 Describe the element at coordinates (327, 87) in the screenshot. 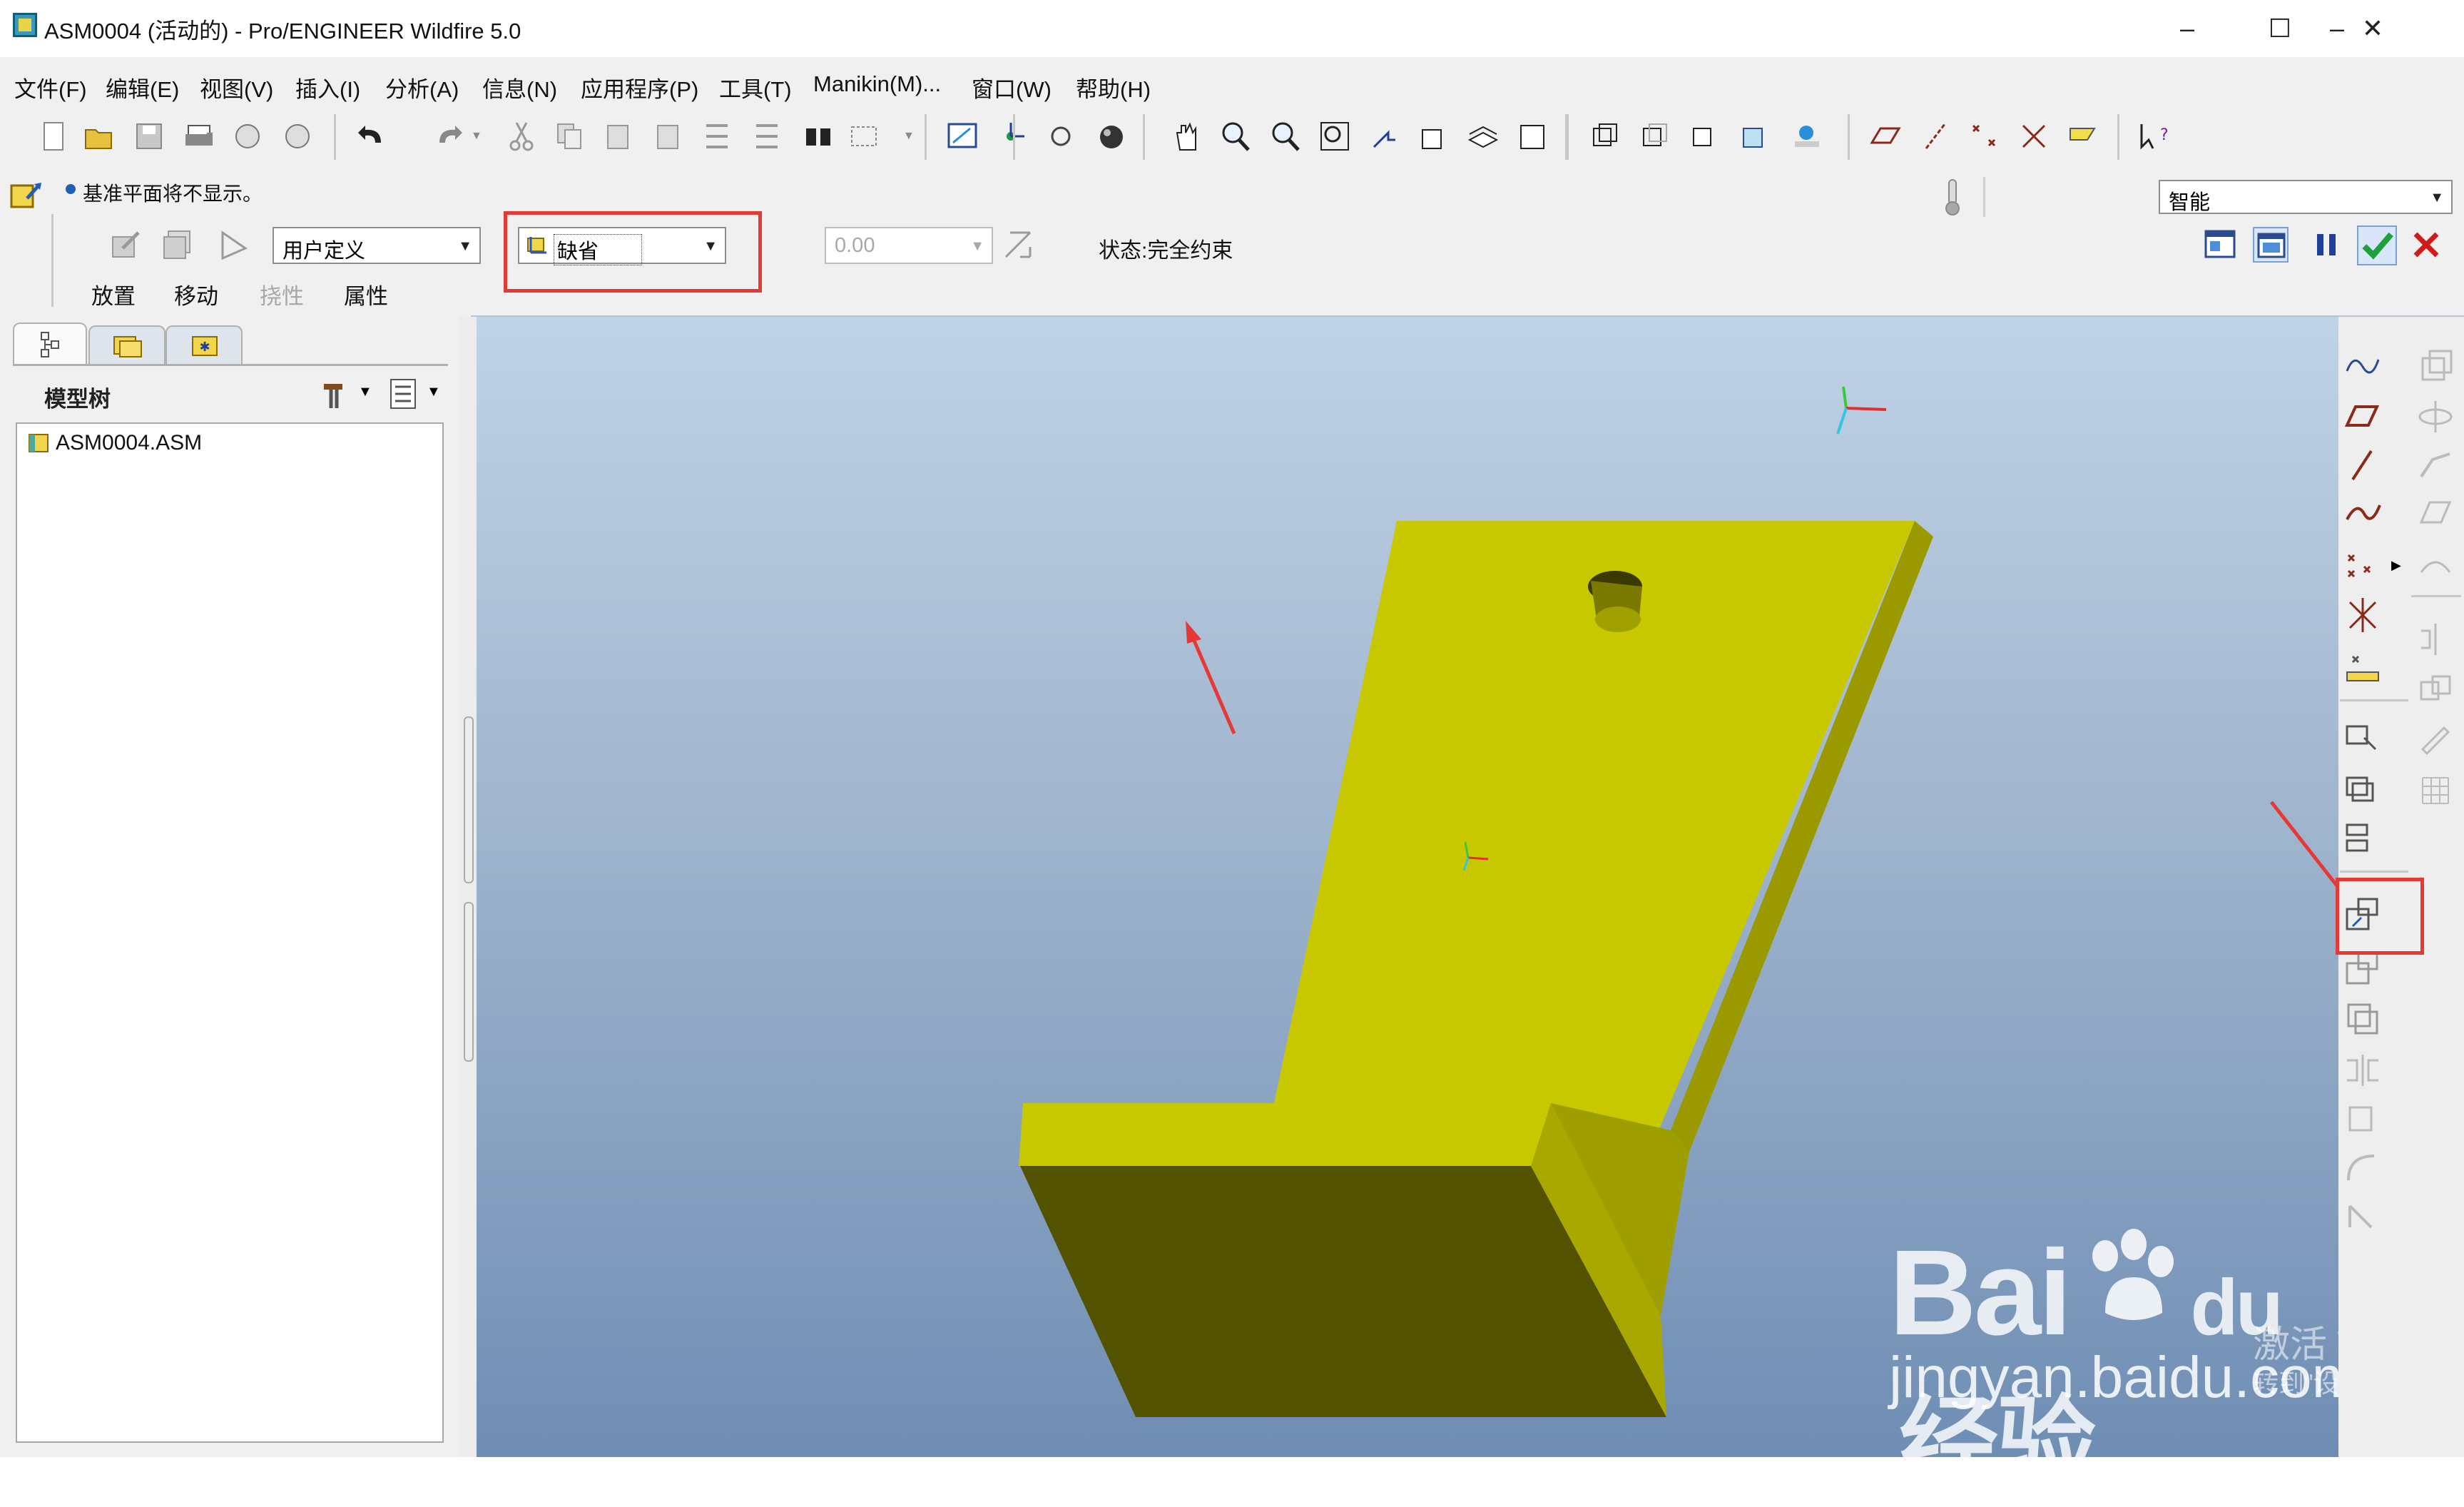

I see `menu-insert: 插入(I)` at that location.